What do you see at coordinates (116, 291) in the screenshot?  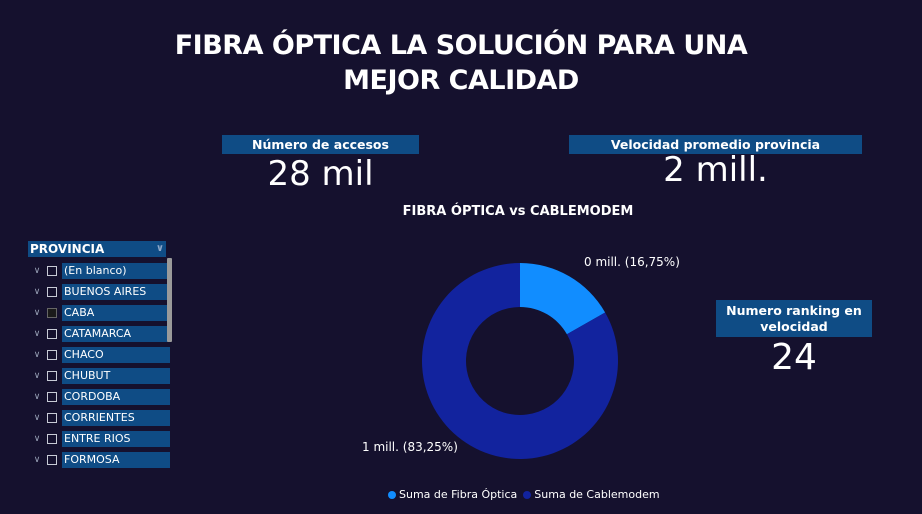 I see `slicer-item-label: BUENOS AIRES` at bounding box center [116, 291].